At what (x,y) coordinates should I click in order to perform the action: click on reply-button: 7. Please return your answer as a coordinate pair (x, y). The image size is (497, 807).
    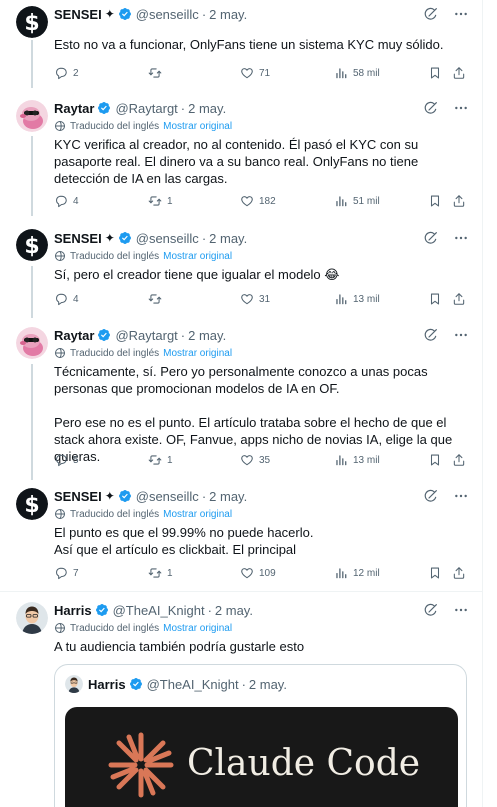
    Looking at the image, I should click on (66, 573).